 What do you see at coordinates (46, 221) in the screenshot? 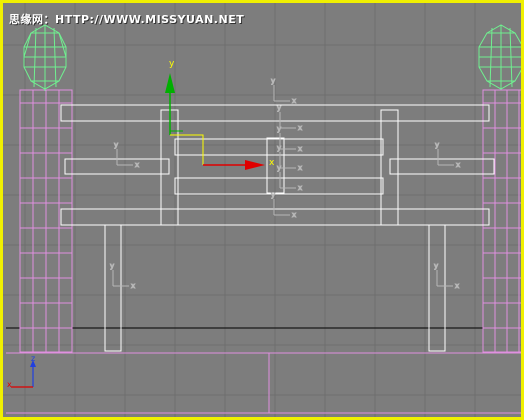
I see `left-pillar-wireframe` at bounding box center [46, 221].